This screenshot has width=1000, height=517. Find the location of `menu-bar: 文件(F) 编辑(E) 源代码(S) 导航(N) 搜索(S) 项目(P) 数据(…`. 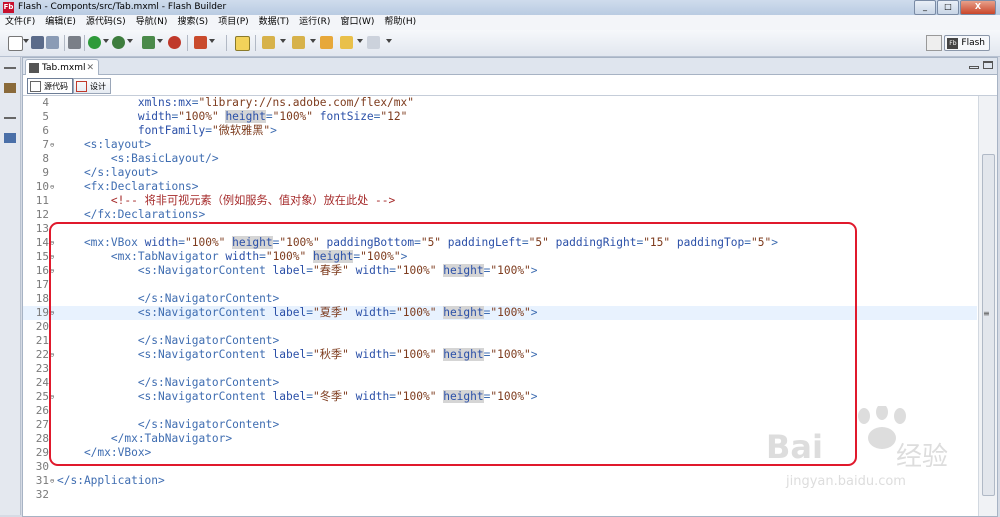

menu-bar: 文件(F) 编辑(E) 源代码(S) 导航(N) 搜索(S) 项目(P) 数据(… is located at coordinates (500, 22).